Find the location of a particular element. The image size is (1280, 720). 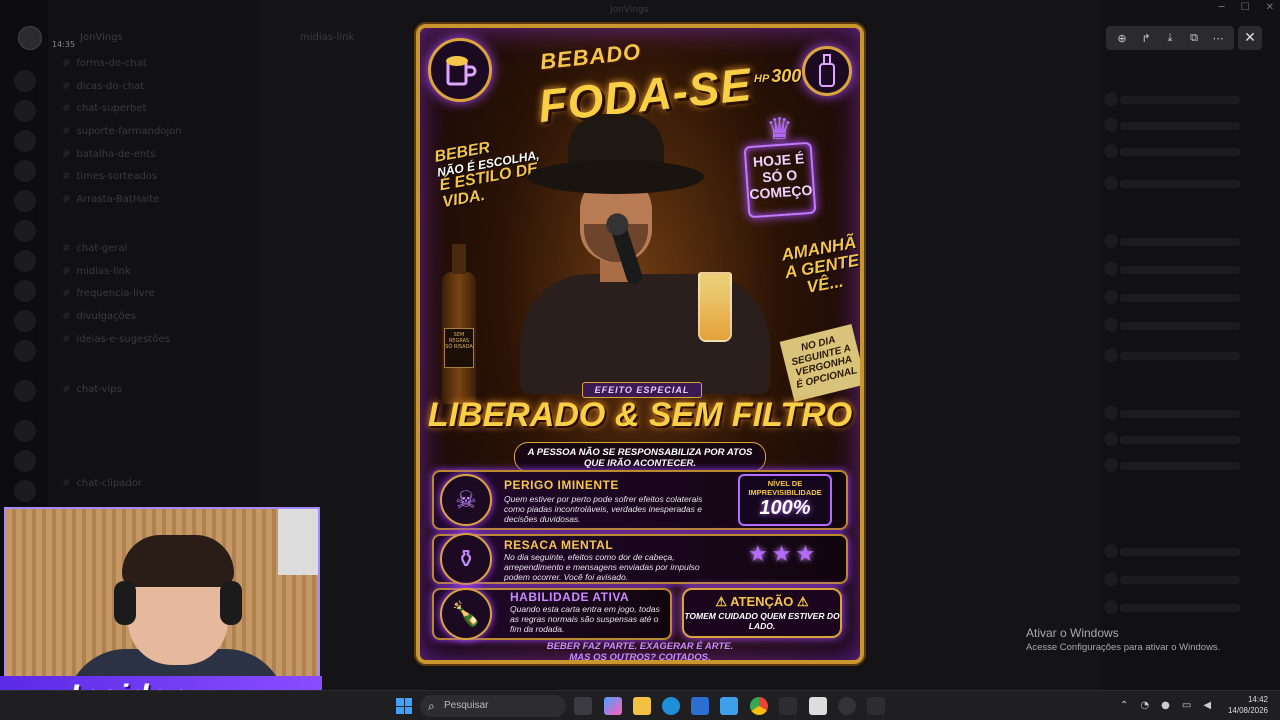

channel-item: # chat-vips is located at coordinates (92, 389).